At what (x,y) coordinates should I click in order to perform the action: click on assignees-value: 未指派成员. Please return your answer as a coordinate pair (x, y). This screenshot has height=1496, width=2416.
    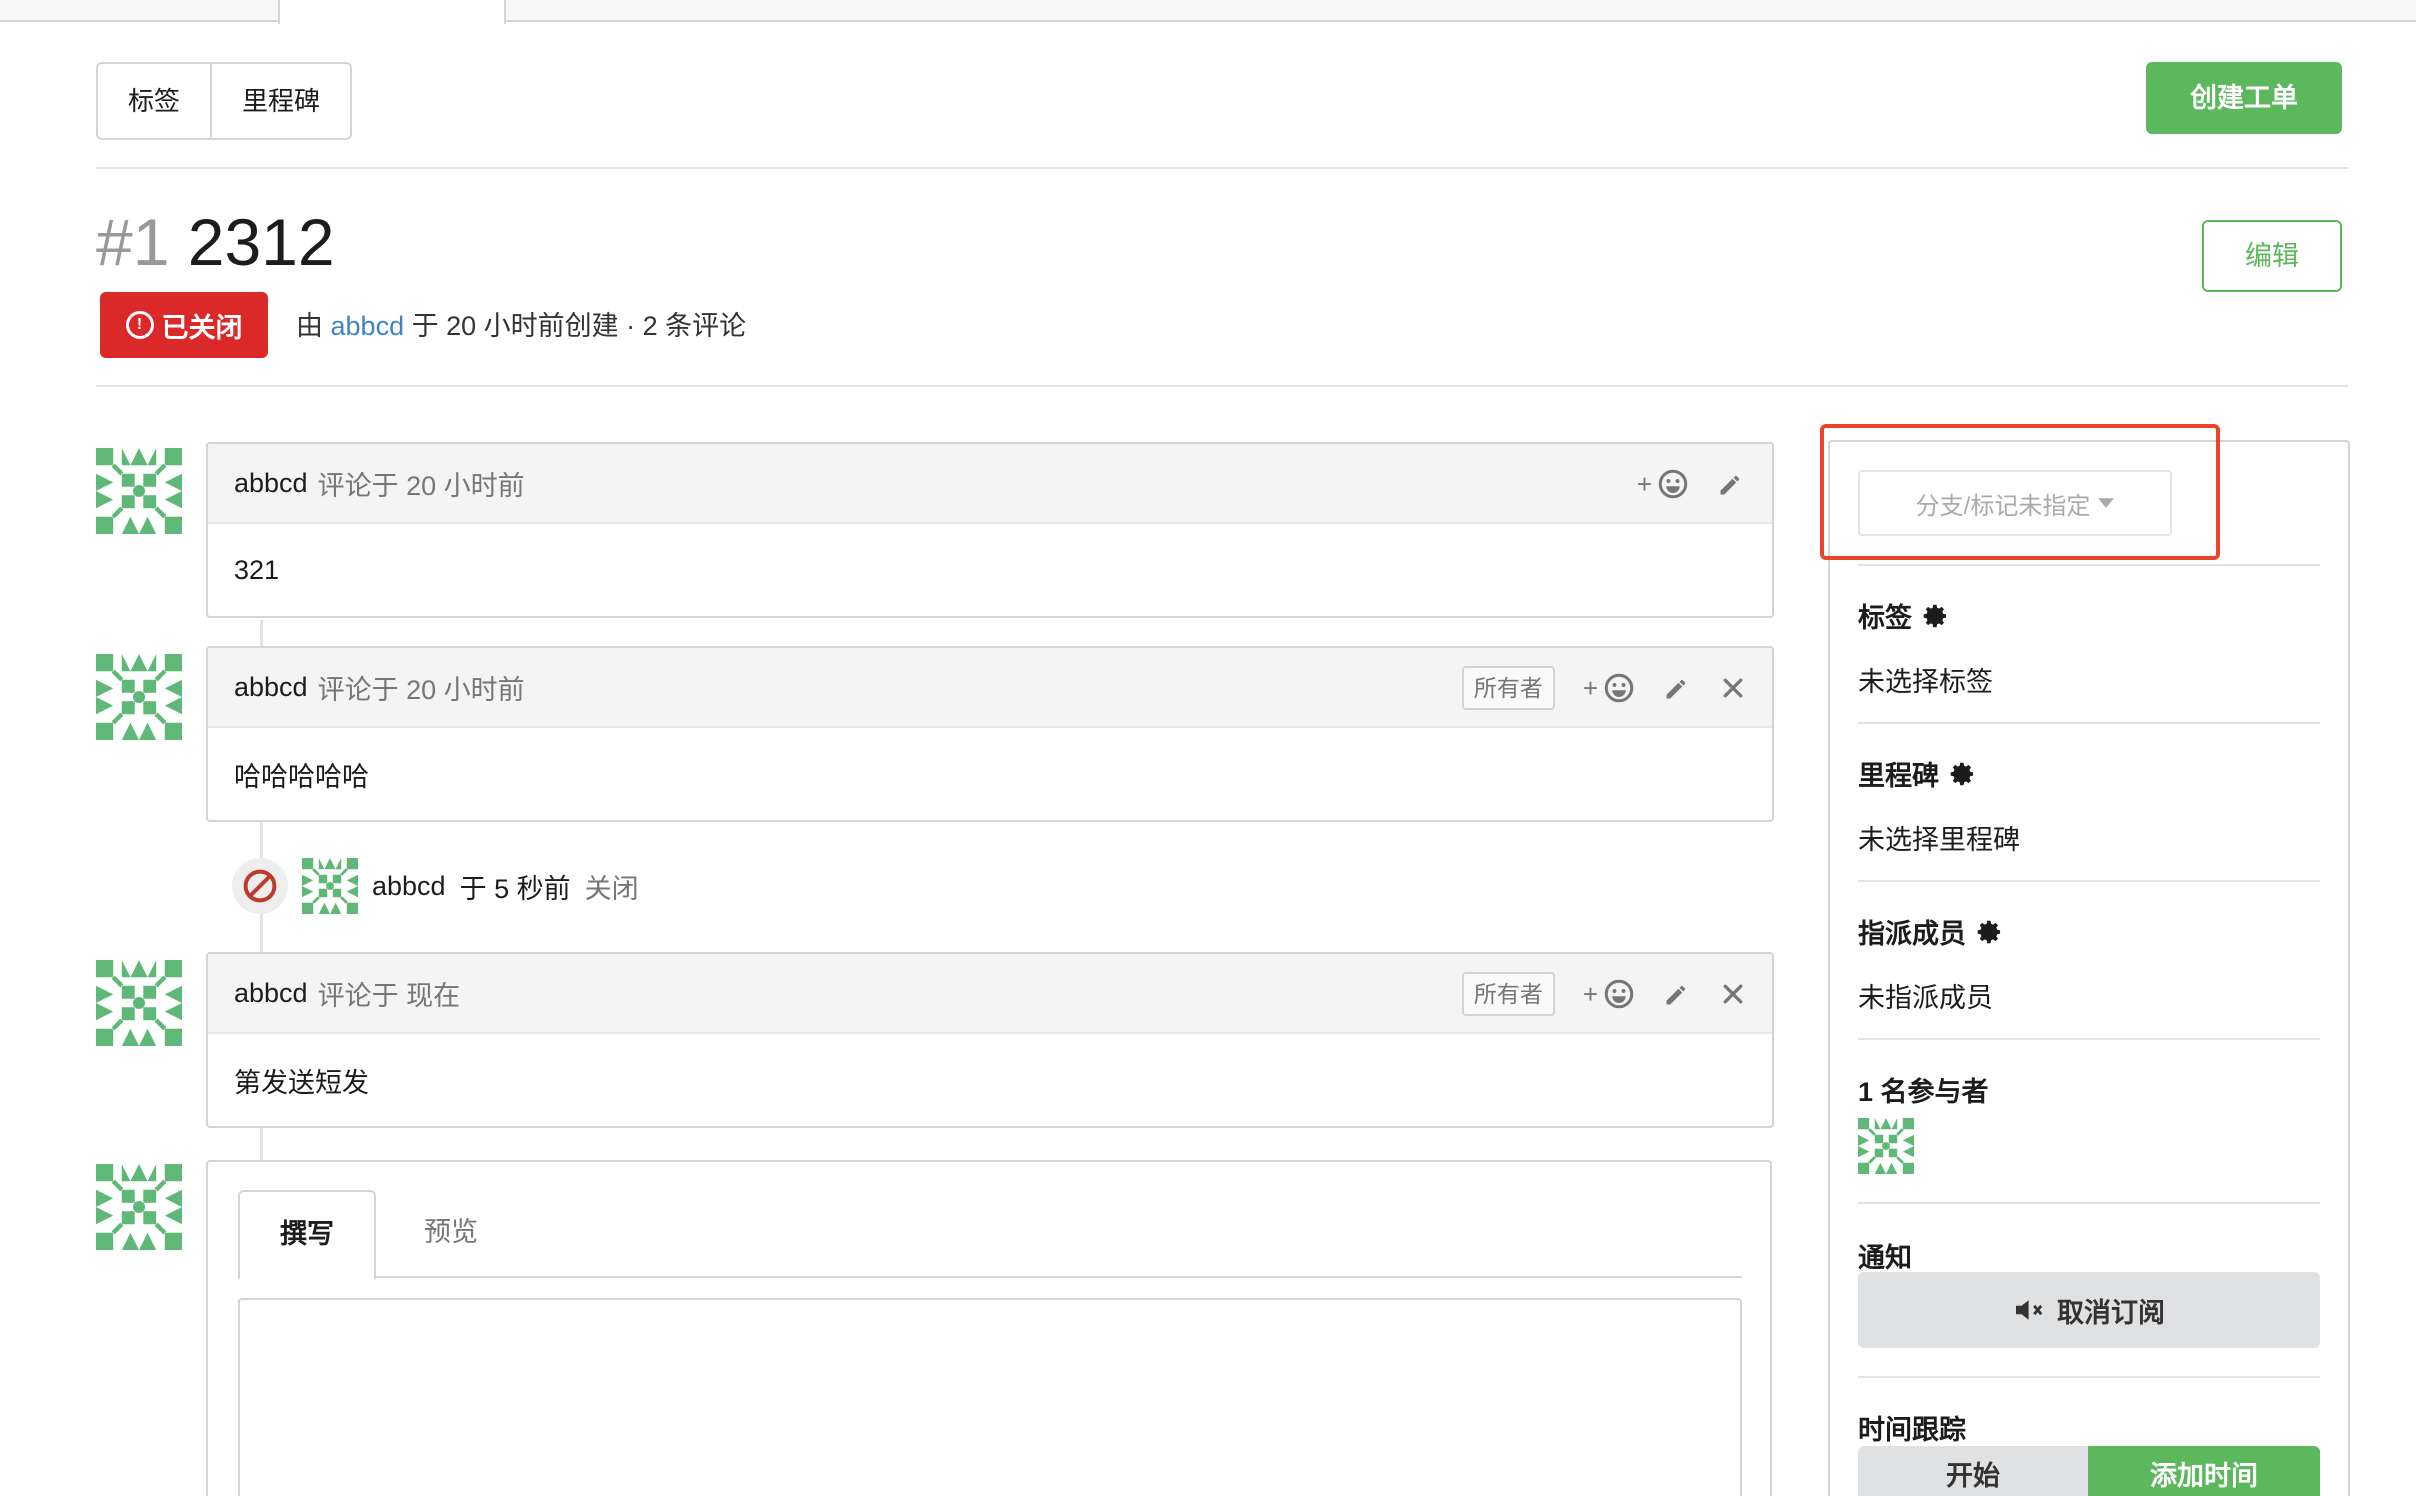
    Looking at the image, I should click on (1925, 998).